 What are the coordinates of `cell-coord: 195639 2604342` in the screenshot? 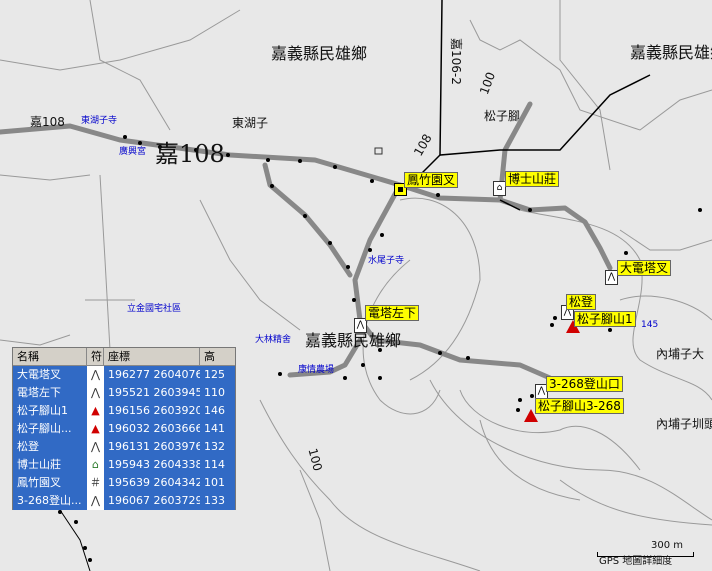 It's located at (152, 483).